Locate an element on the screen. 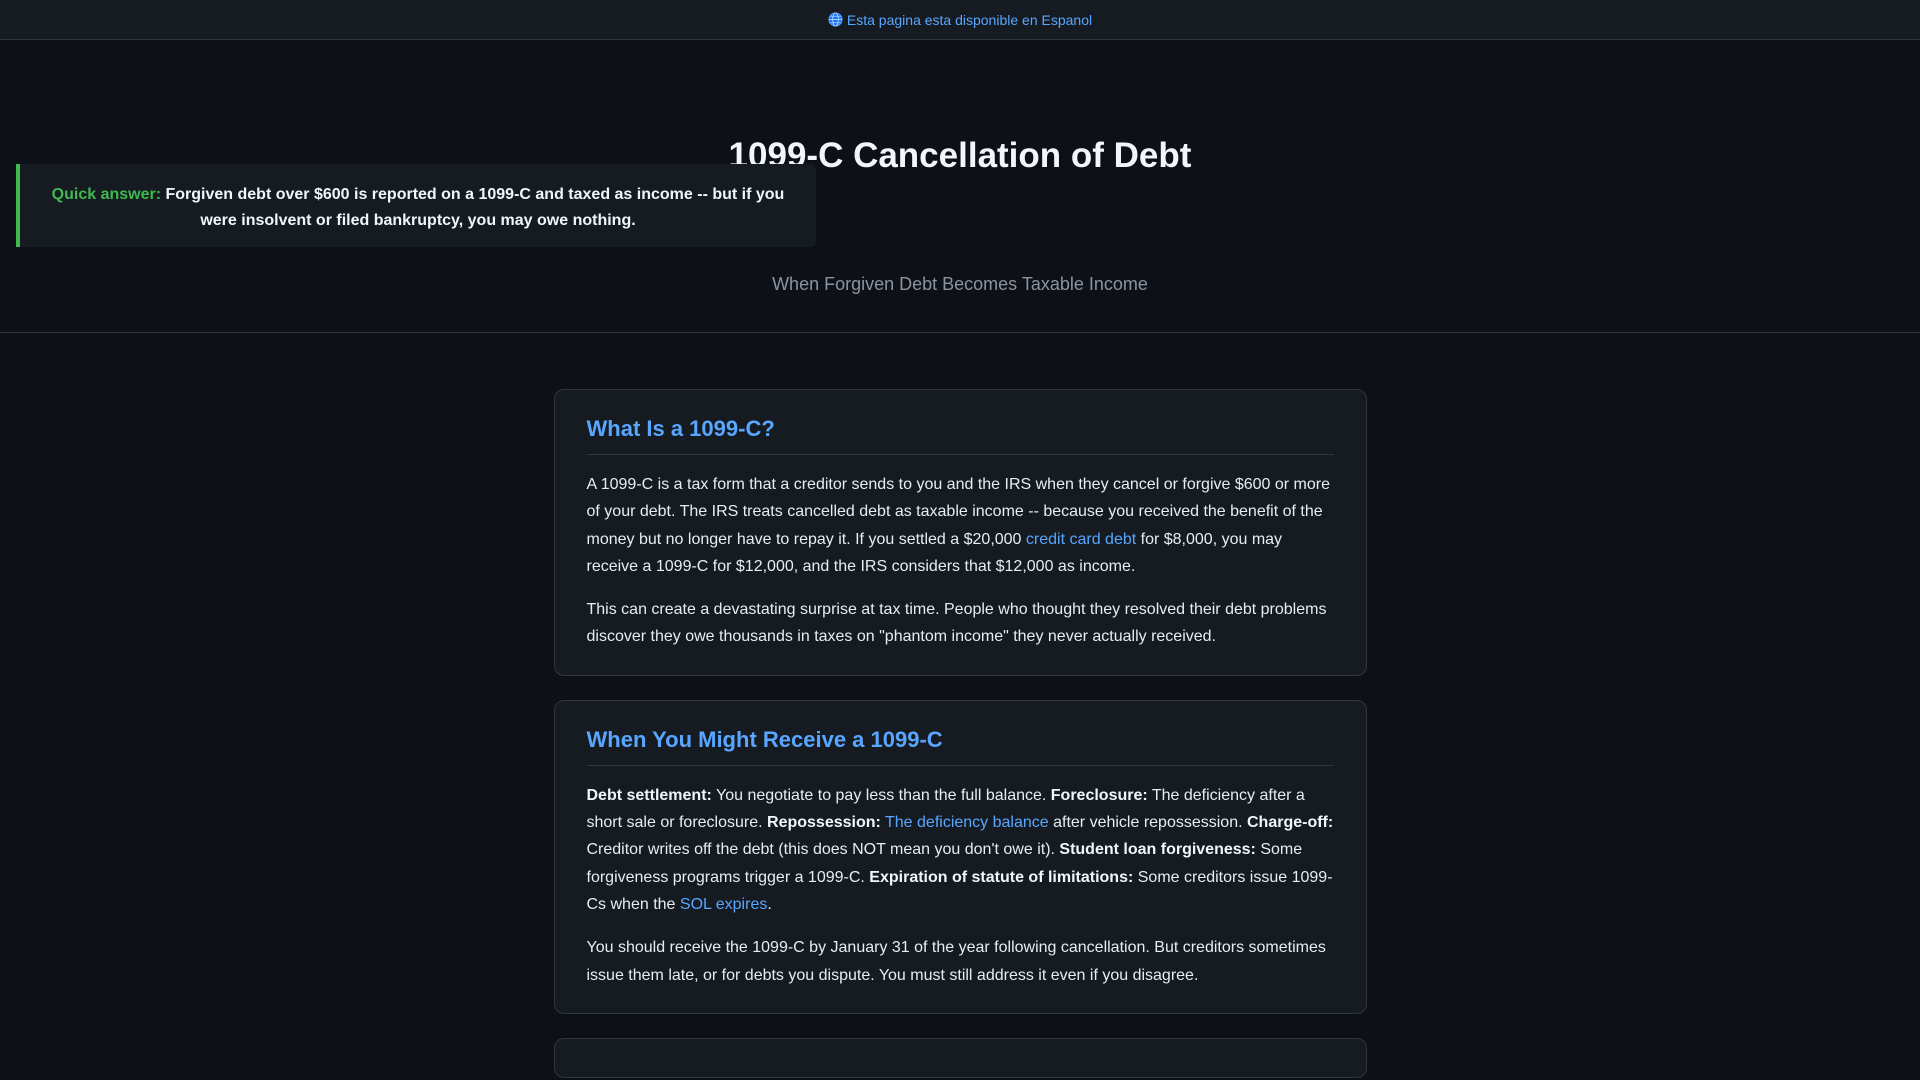 The height and width of the screenshot is (1080, 1920). spanish-language-link: Esta pagina esta disponible en Espanol is located at coordinates (960, 20).